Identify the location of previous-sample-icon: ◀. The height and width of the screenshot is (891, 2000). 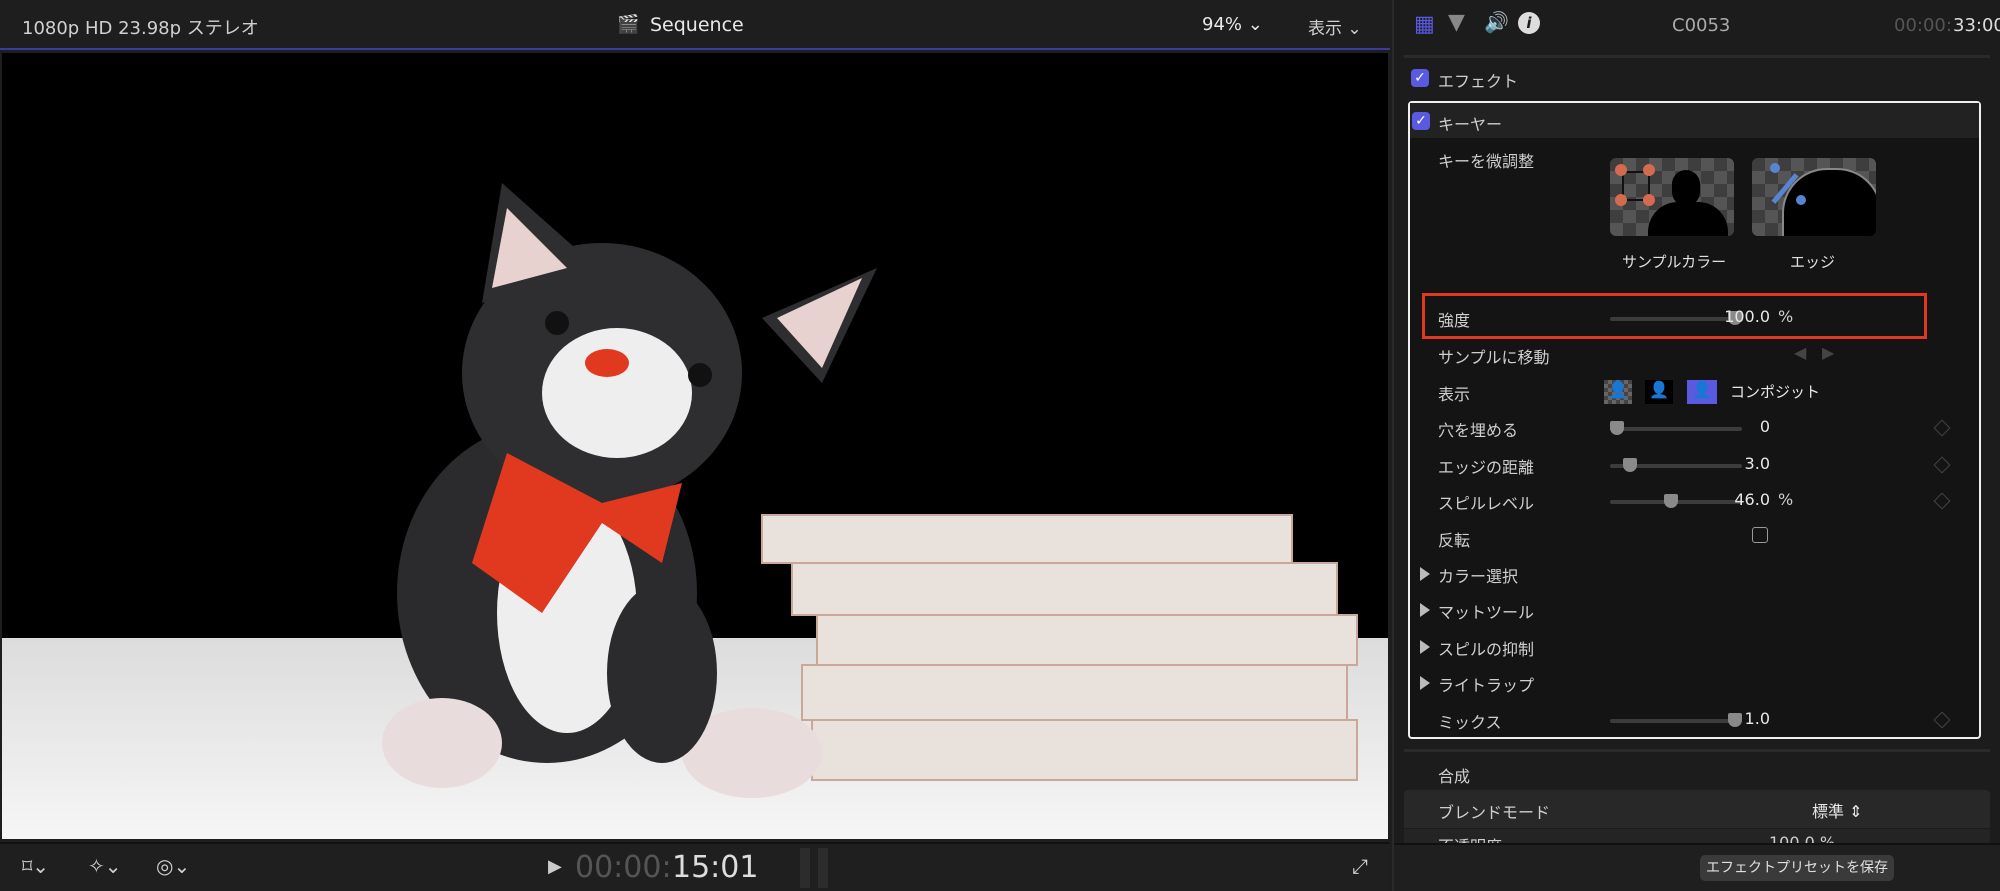
(1800, 352).